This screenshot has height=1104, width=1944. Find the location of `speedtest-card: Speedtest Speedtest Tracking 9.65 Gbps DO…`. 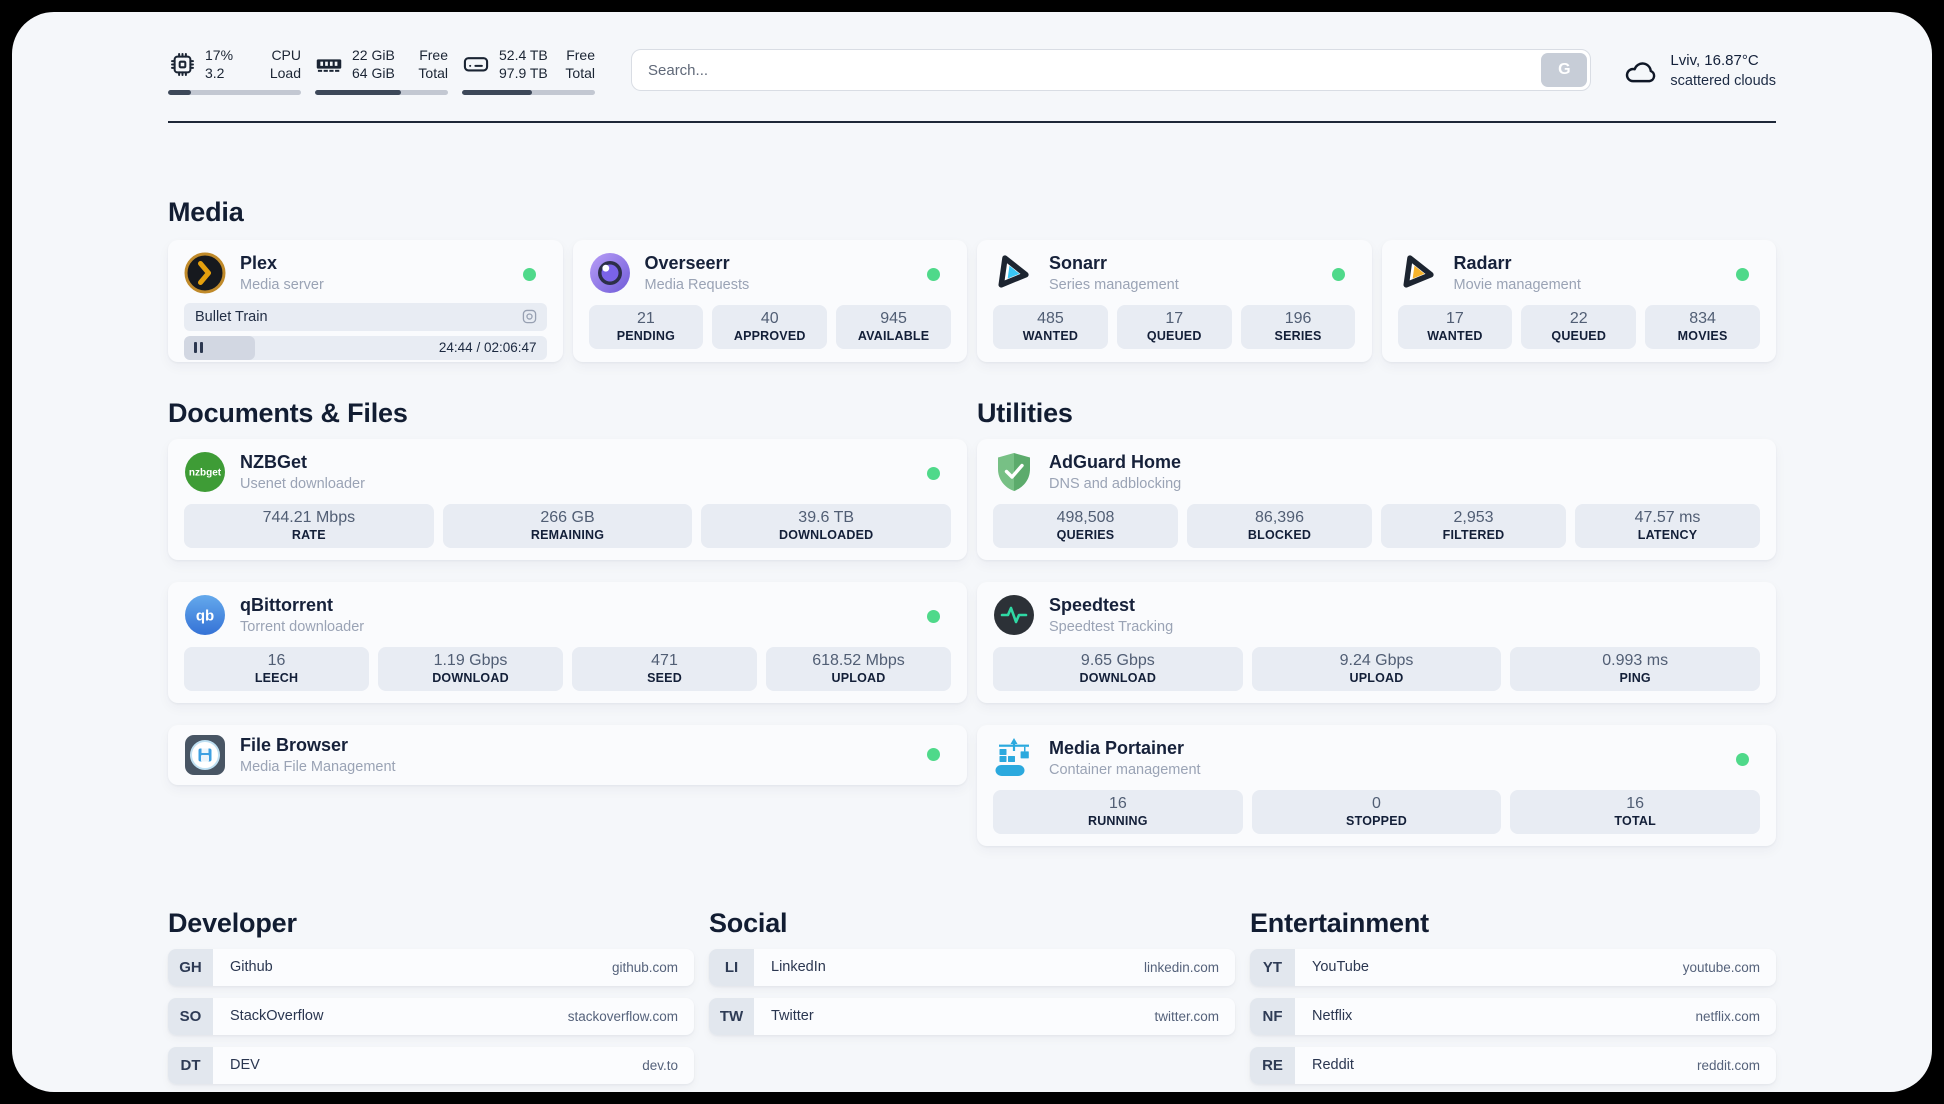

speedtest-card: Speedtest Speedtest Tracking 9.65 Gbps DO… is located at coordinates (1376, 642).